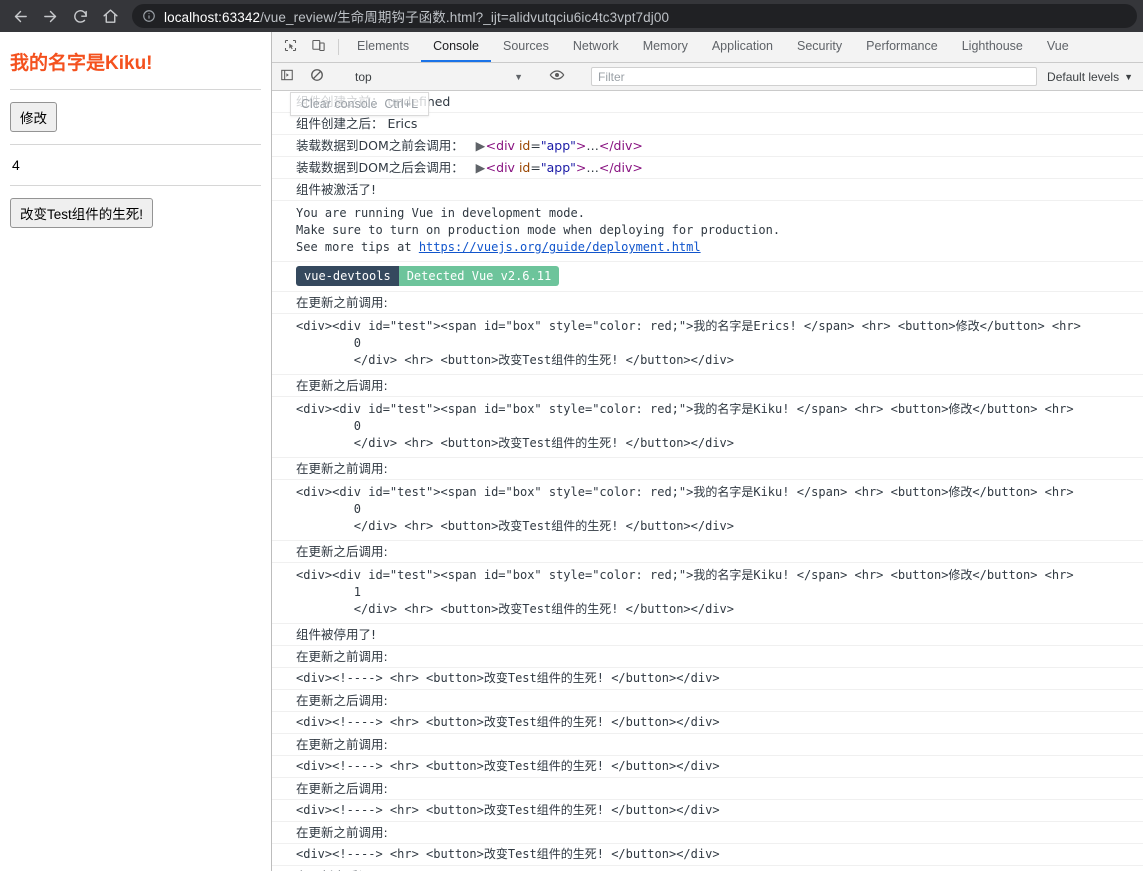  What do you see at coordinates (456, 47) in the screenshot?
I see `tab-console: Console` at bounding box center [456, 47].